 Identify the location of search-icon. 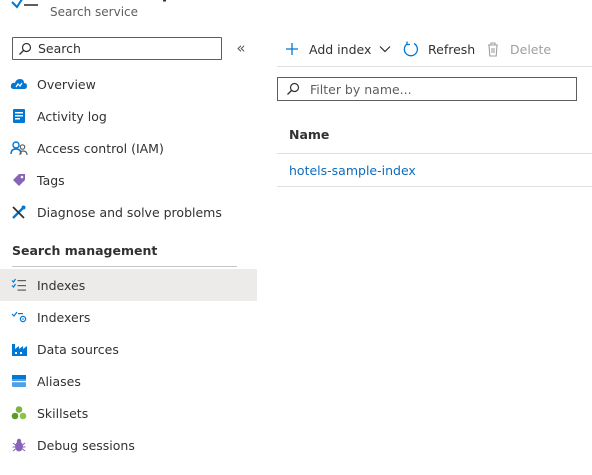
(25, 48).